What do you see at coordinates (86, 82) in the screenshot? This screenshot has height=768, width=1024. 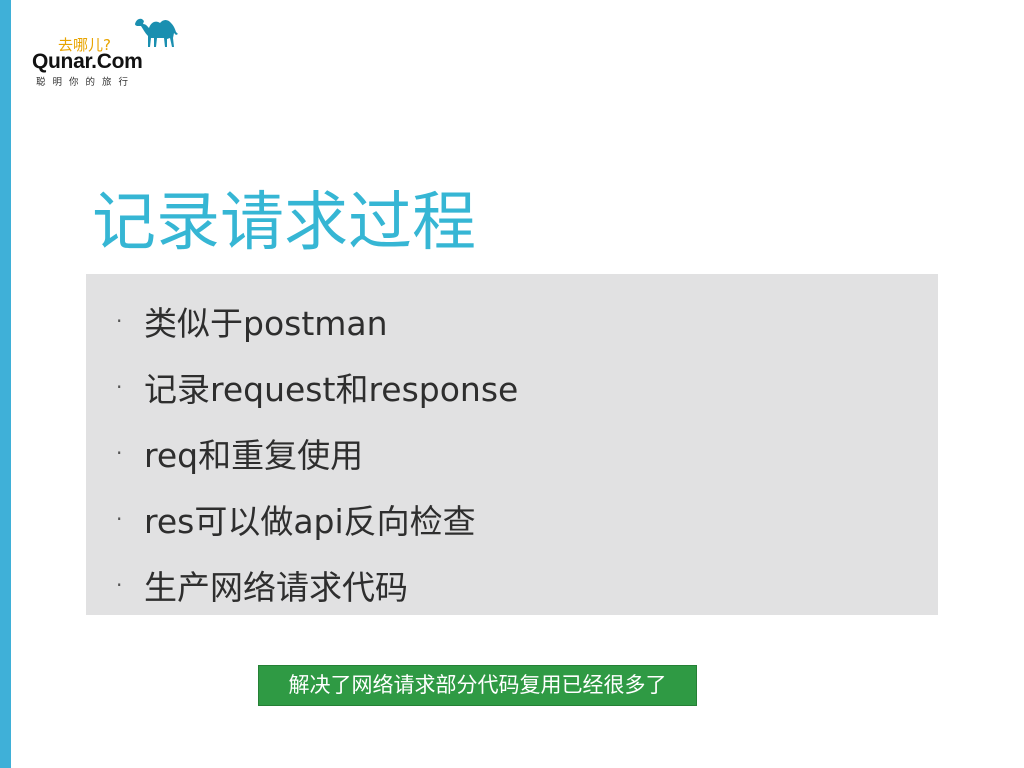 I see `logo-slogan: 聪明你的旅行` at bounding box center [86, 82].